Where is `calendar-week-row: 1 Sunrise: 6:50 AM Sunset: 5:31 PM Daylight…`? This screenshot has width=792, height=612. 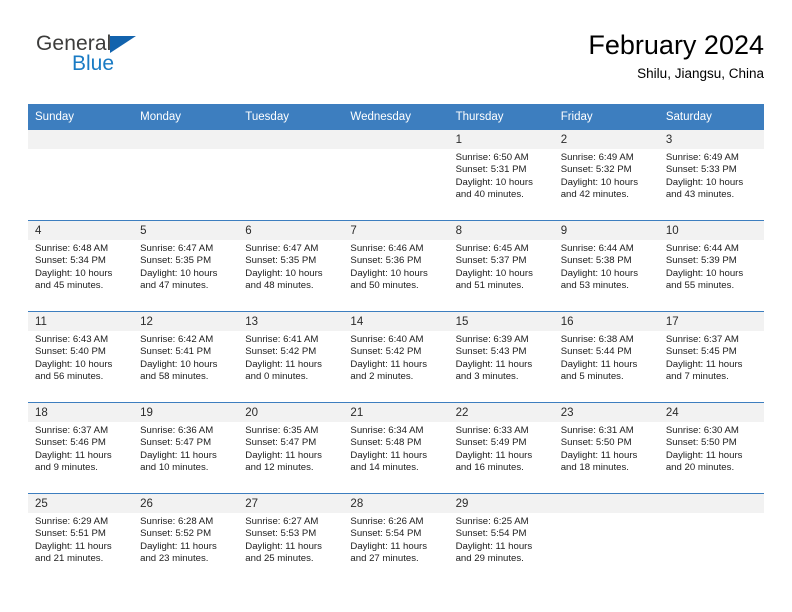
calendar-week-row: 1 Sunrise: 6:50 AM Sunset: 5:31 PM Daylight… is located at coordinates (396, 175).